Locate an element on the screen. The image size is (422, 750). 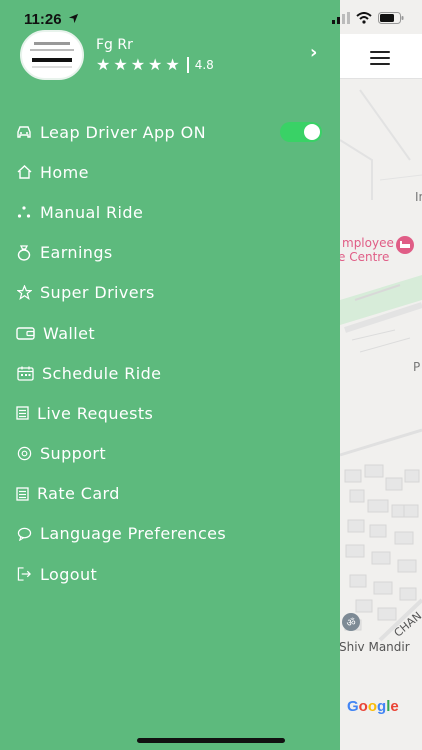
home-indicator is located at coordinates (211, 740).